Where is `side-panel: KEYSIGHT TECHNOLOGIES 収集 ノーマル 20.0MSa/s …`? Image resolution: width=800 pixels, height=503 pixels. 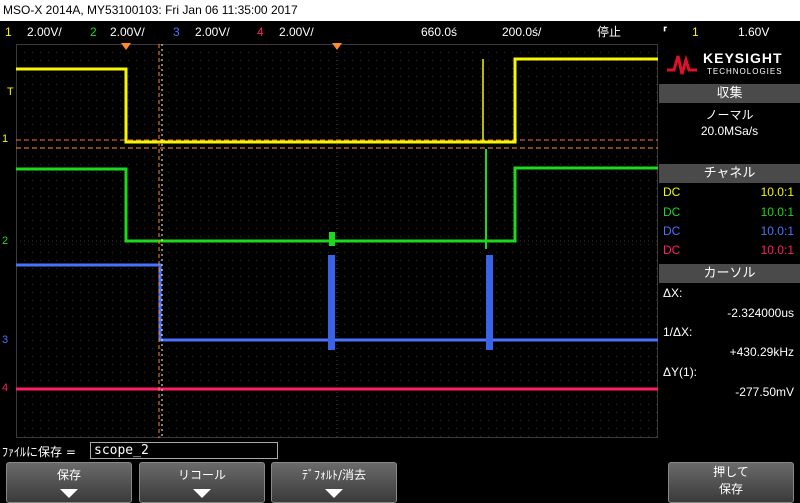 side-panel: KEYSIGHT TECHNOLOGIES 収集 ノーマル 20.0MSa/s … is located at coordinates (729, 241).